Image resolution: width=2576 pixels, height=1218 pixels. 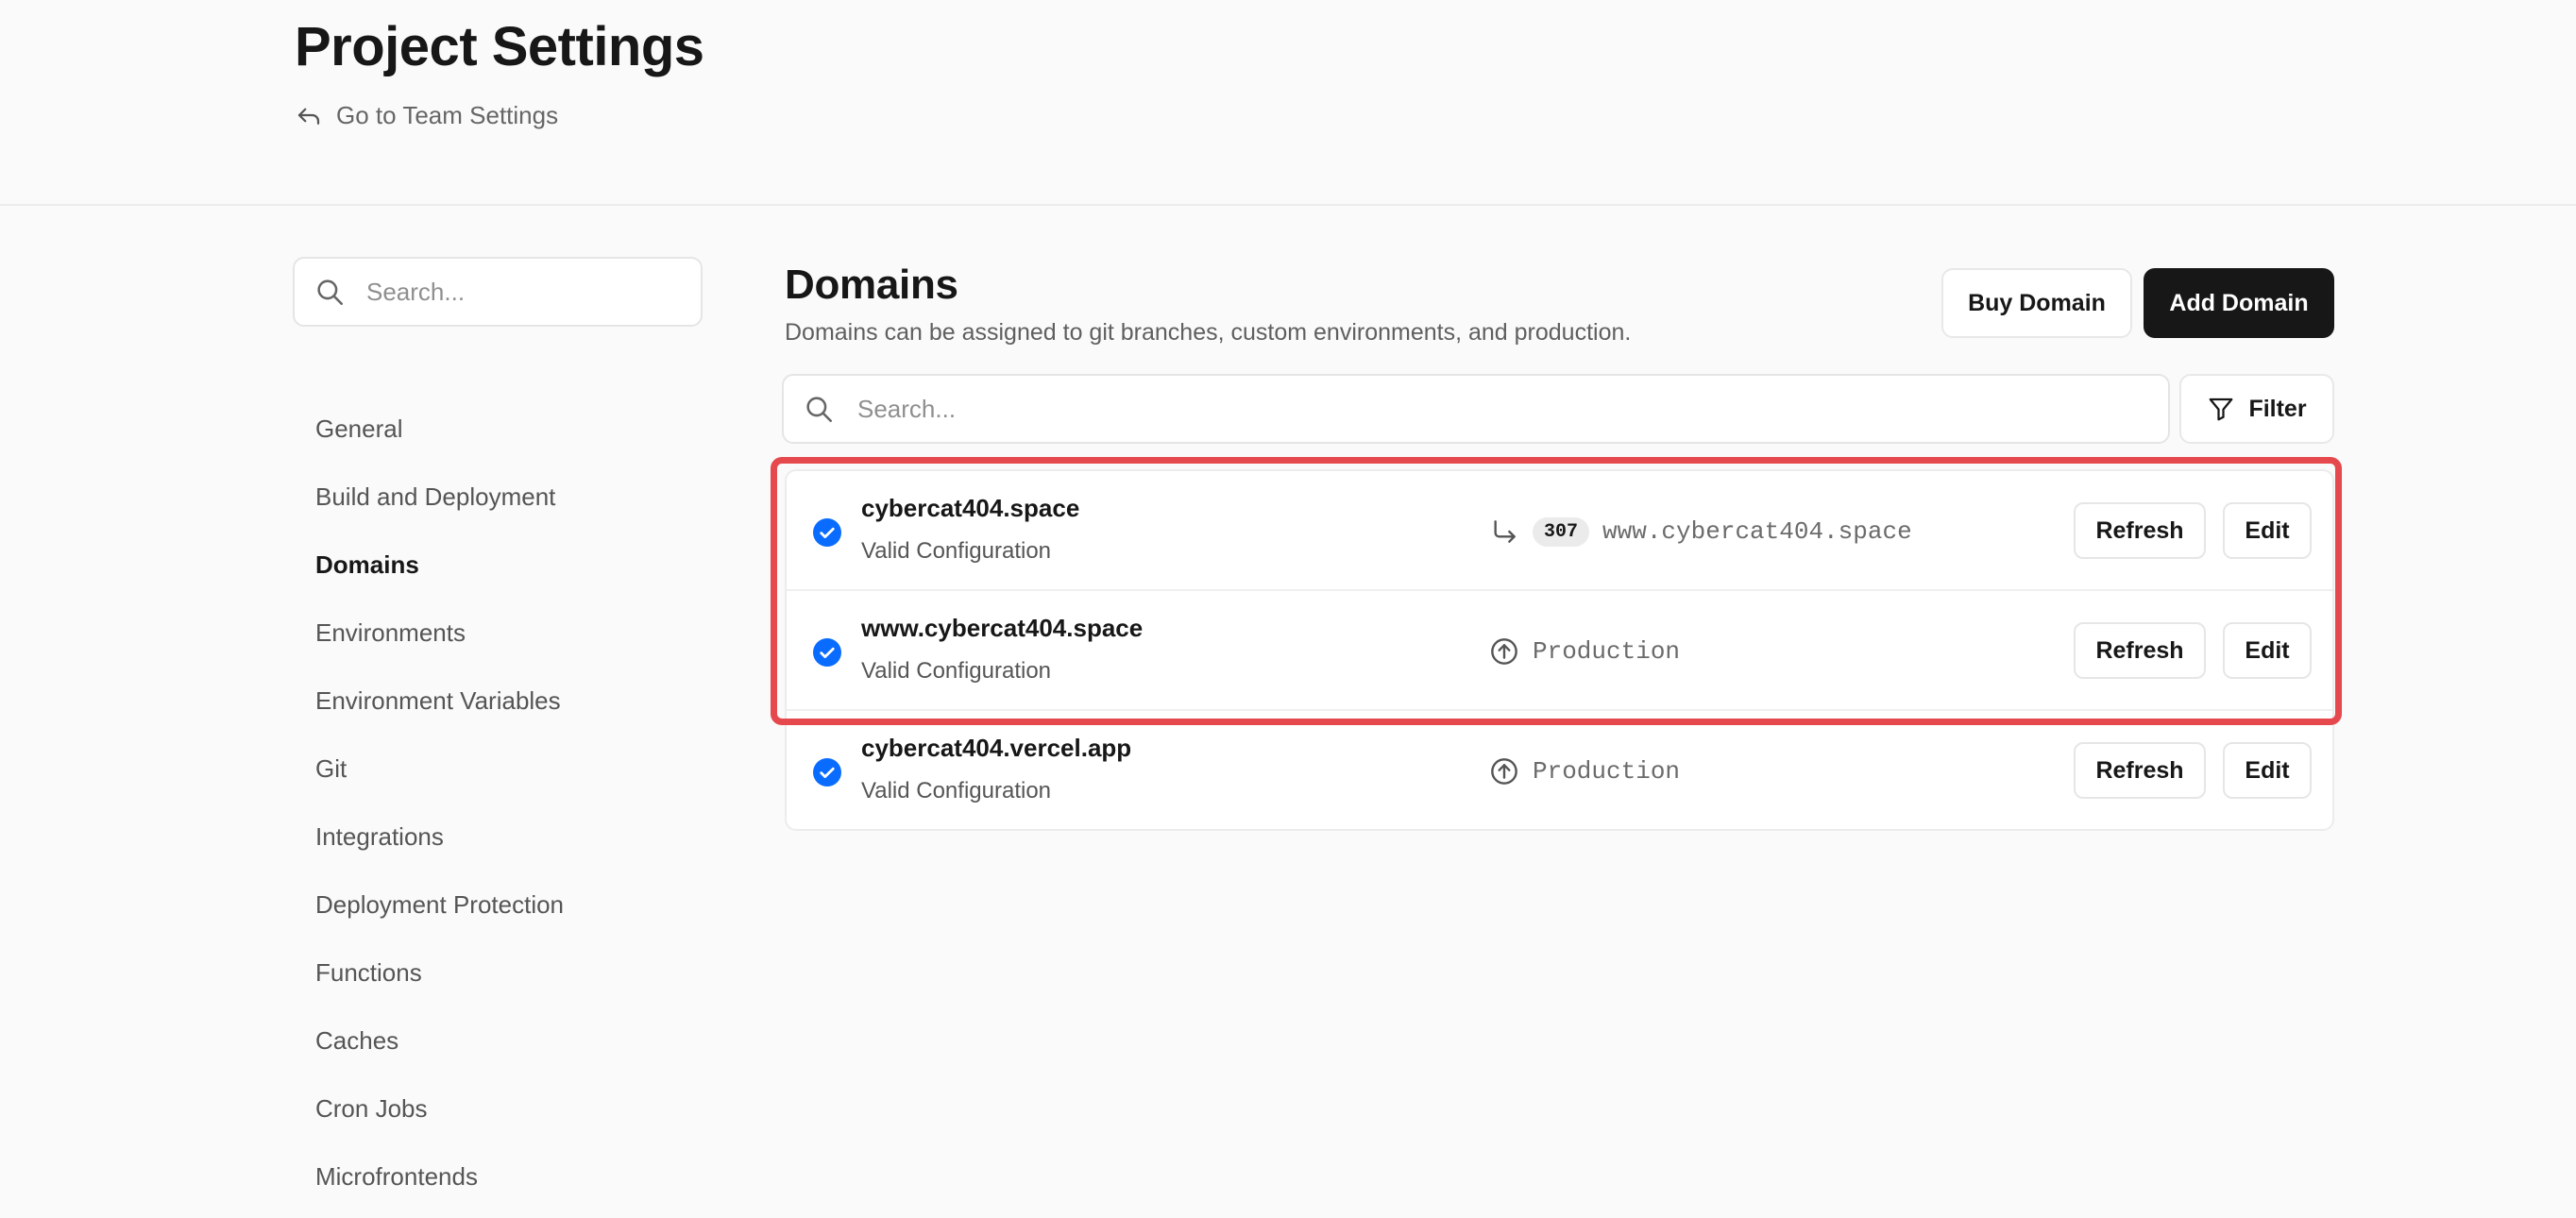 I want to click on sidebar-search-box, so click(x=498, y=292).